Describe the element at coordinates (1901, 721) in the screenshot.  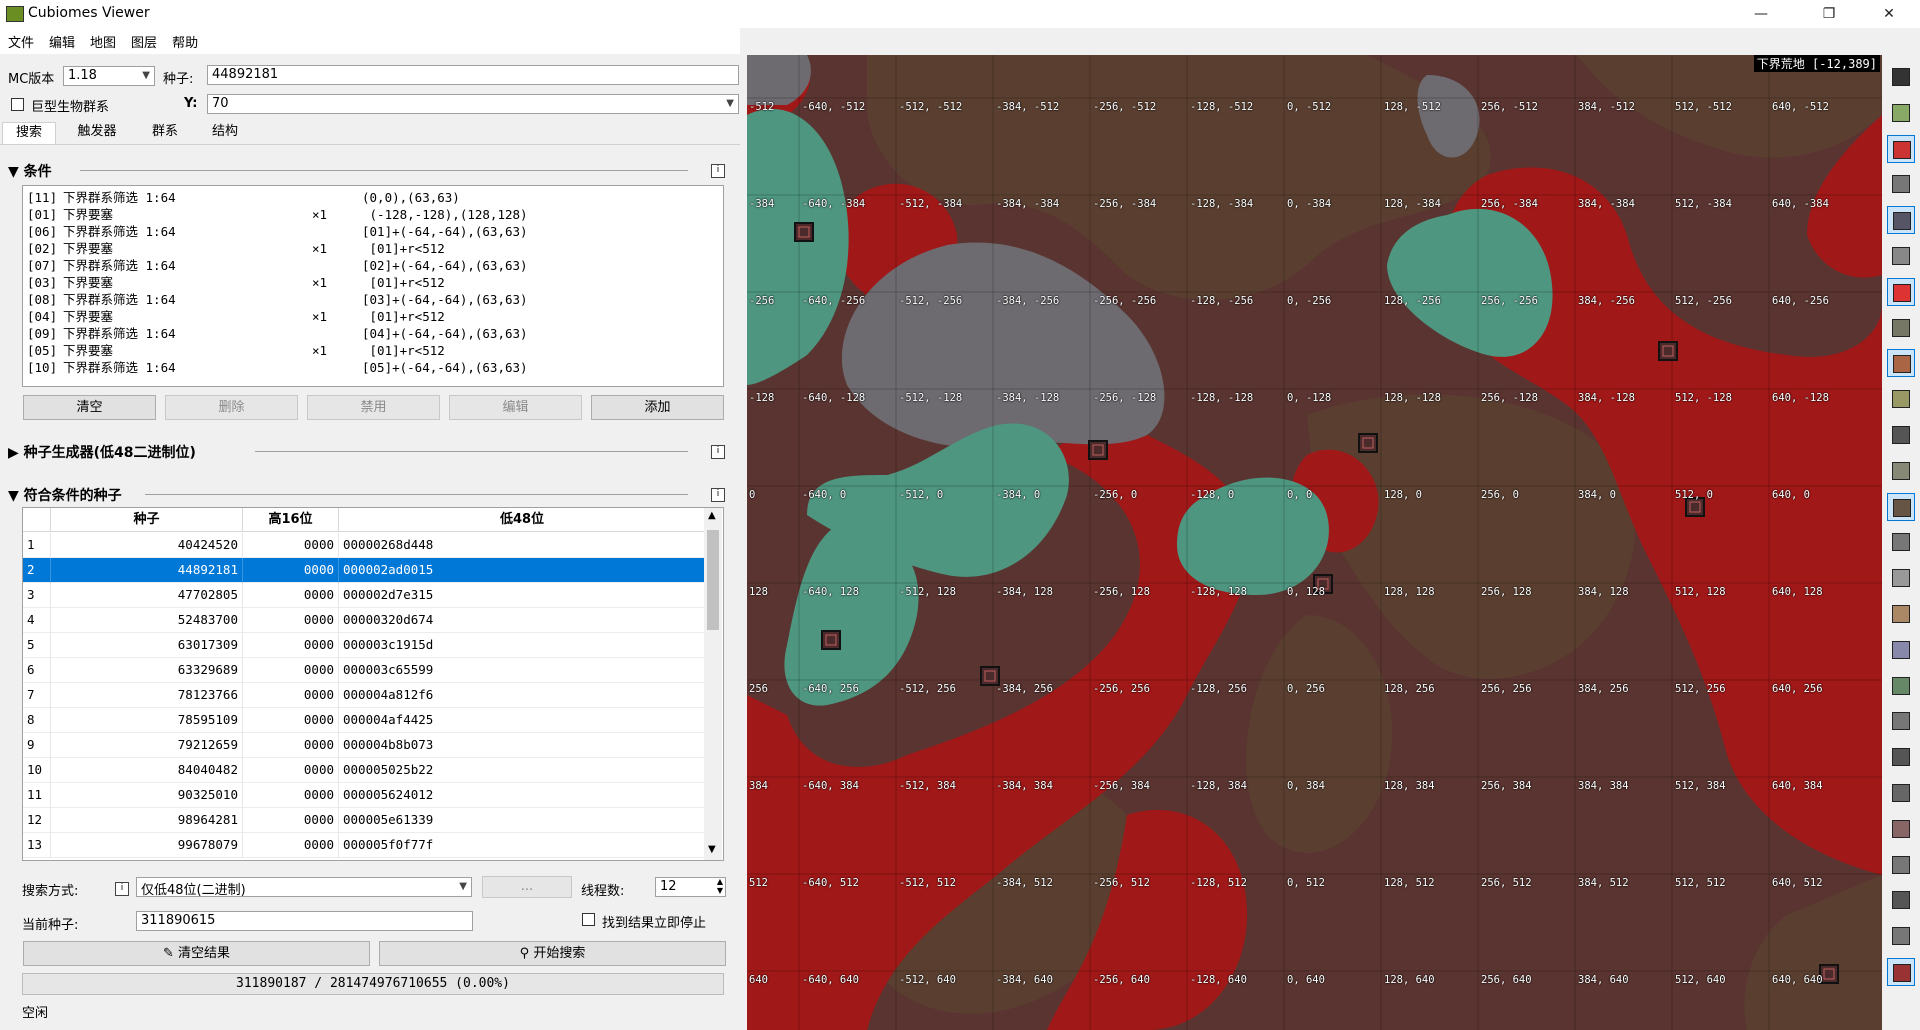
I see `ship-toggle-button` at that location.